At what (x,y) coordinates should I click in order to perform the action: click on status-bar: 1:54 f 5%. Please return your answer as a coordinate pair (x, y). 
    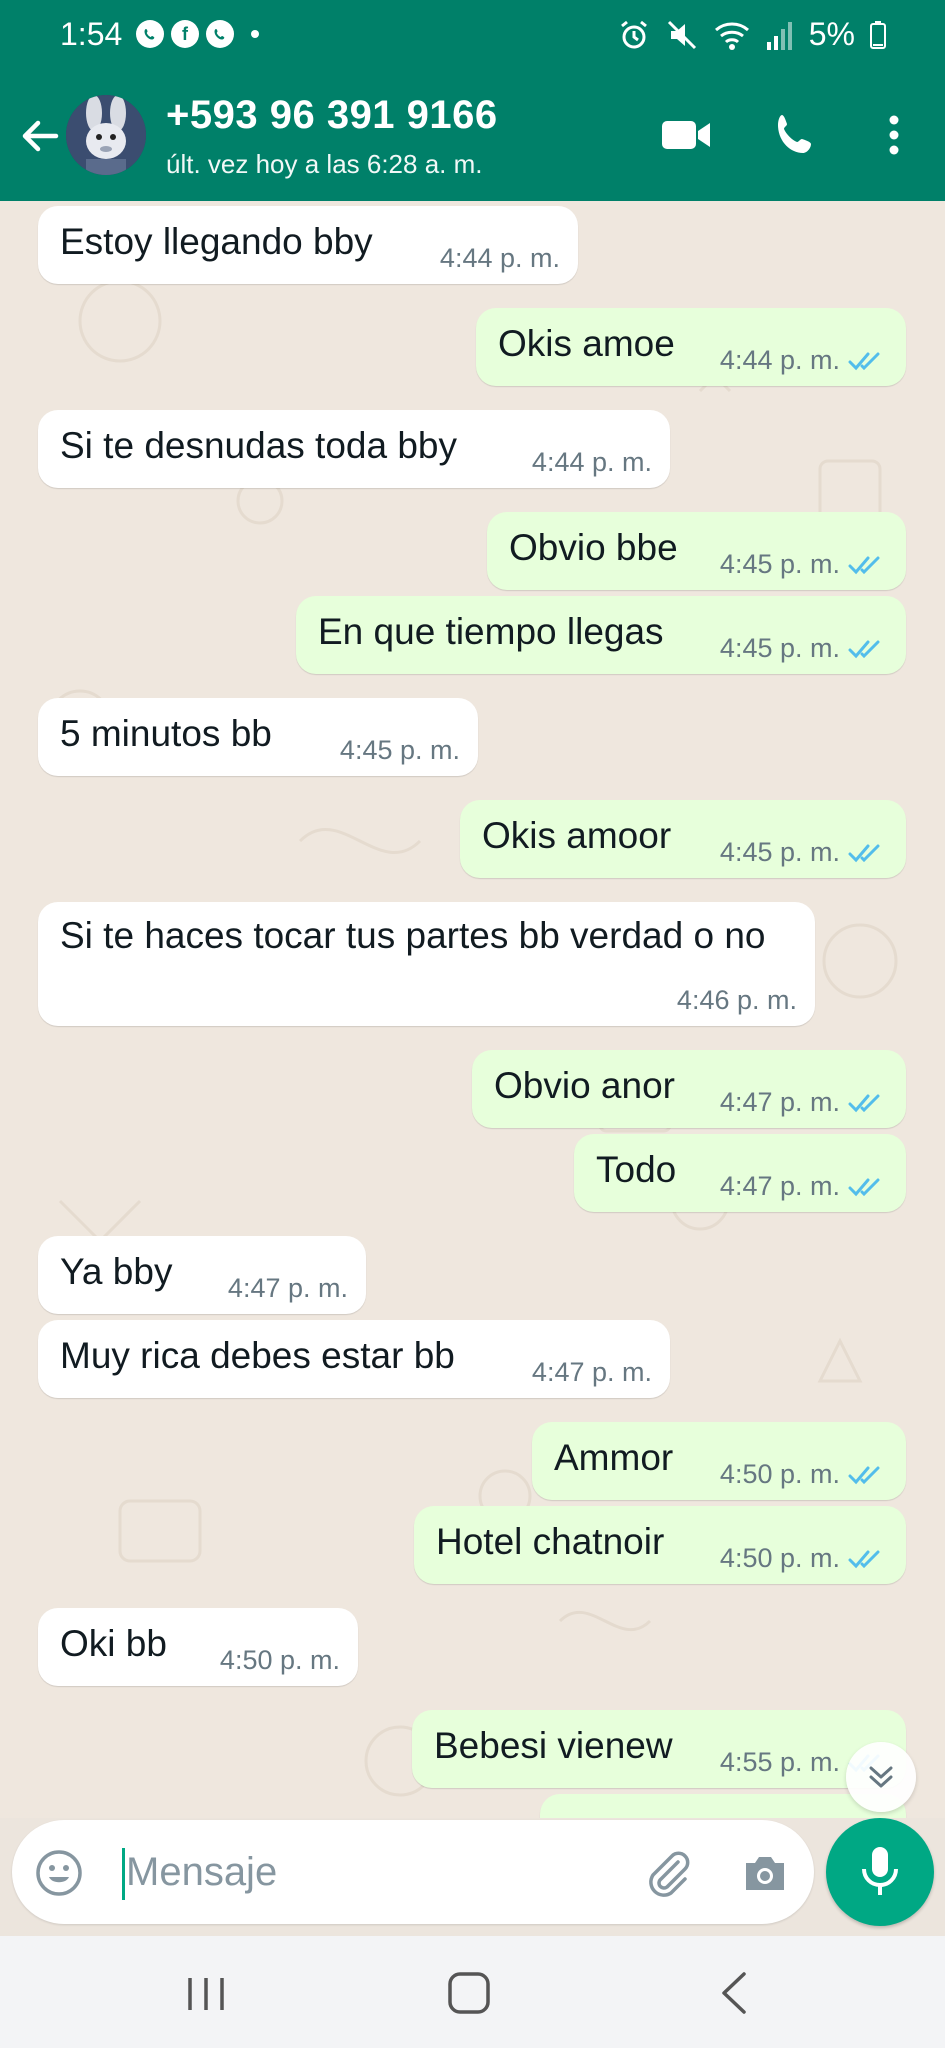
    Looking at the image, I should click on (472, 37).